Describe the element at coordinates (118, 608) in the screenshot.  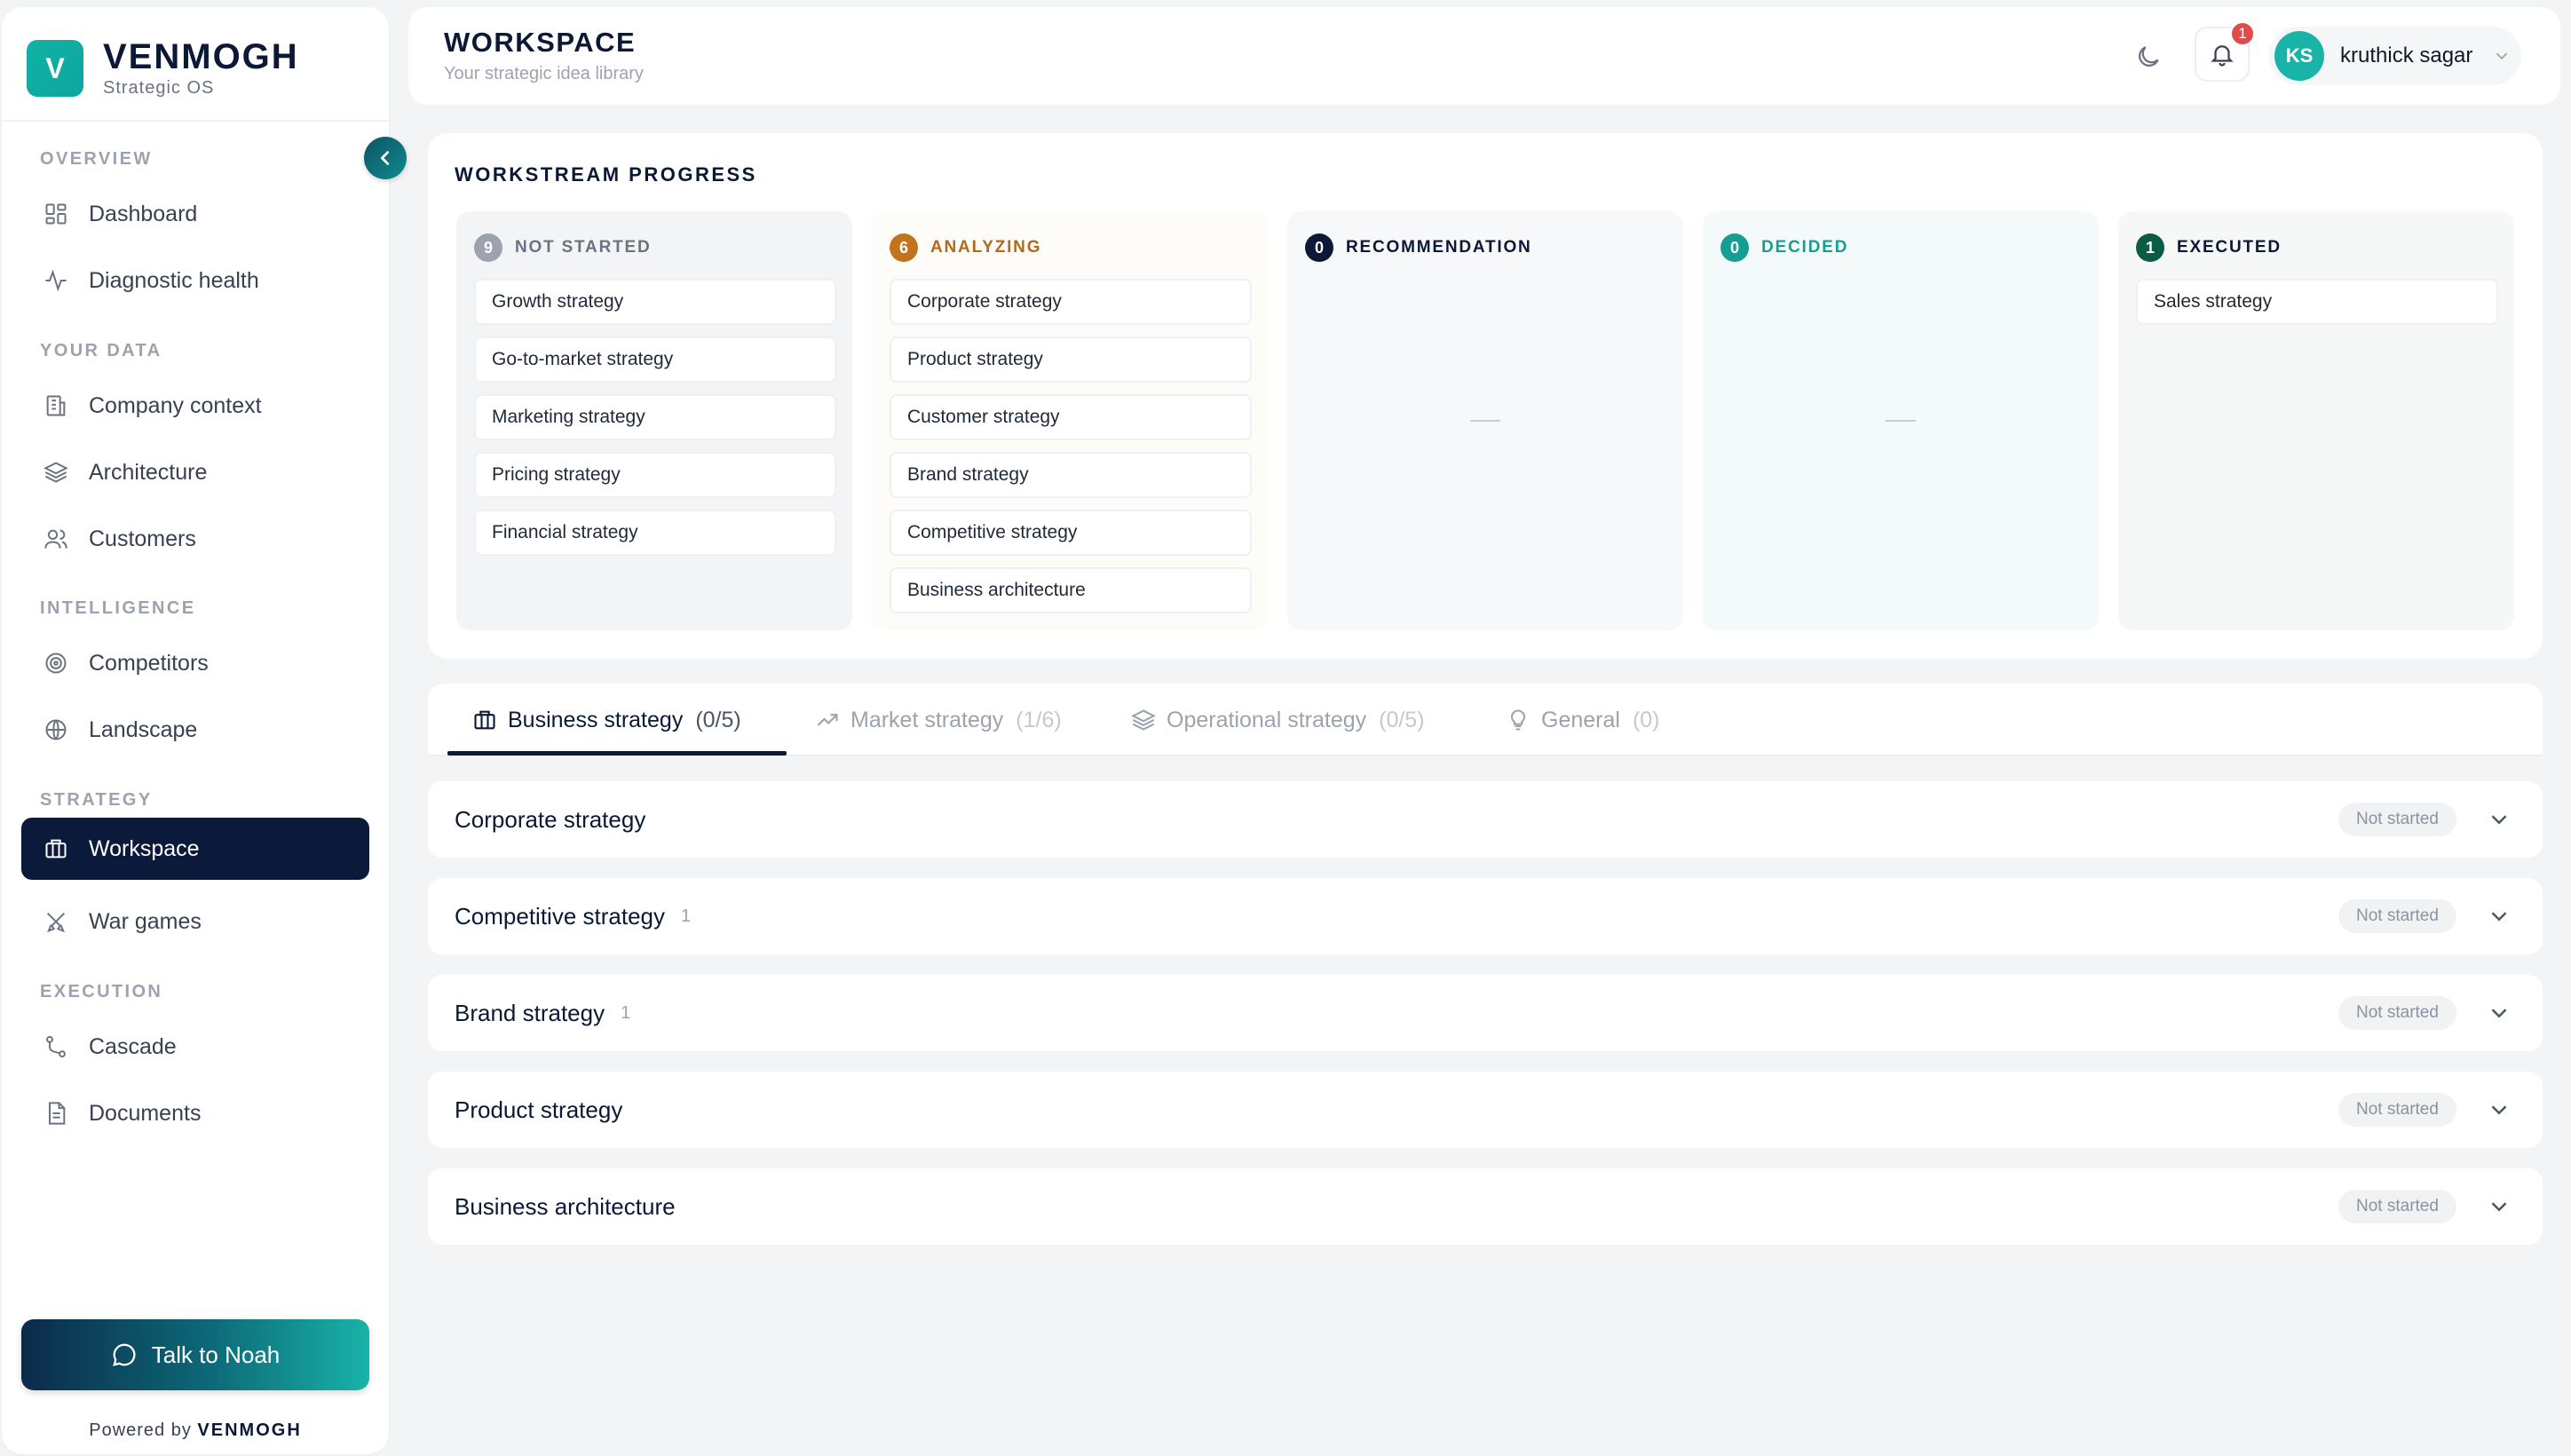
I see `section-label-intelligence: INTELLIGENCE` at that location.